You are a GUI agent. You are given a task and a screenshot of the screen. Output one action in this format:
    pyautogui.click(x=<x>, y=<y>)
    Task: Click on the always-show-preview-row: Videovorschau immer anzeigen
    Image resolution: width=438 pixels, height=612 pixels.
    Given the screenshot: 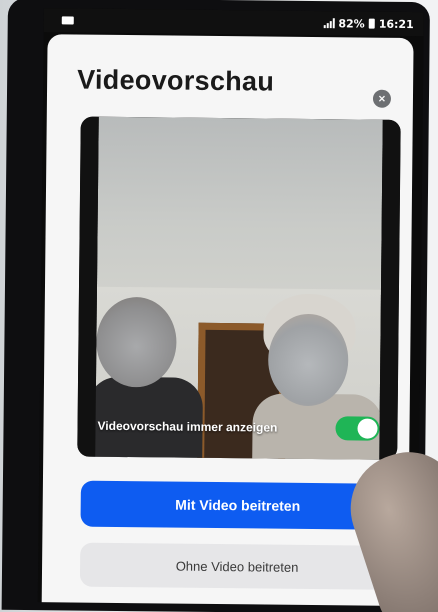 What is the action you would take?
    pyautogui.click(x=237, y=427)
    